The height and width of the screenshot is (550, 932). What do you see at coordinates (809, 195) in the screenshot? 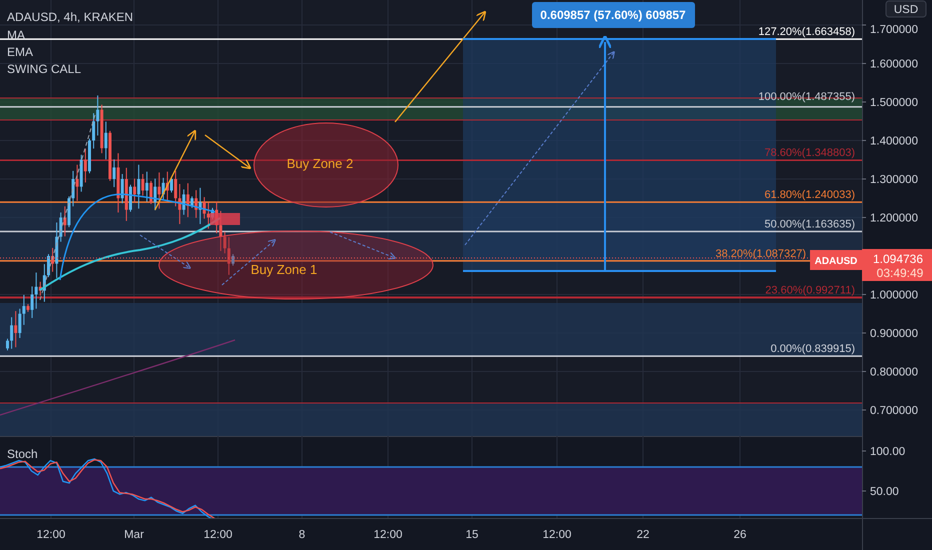
I see `fib-level-label: 61.80%(1.240033)` at bounding box center [809, 195].